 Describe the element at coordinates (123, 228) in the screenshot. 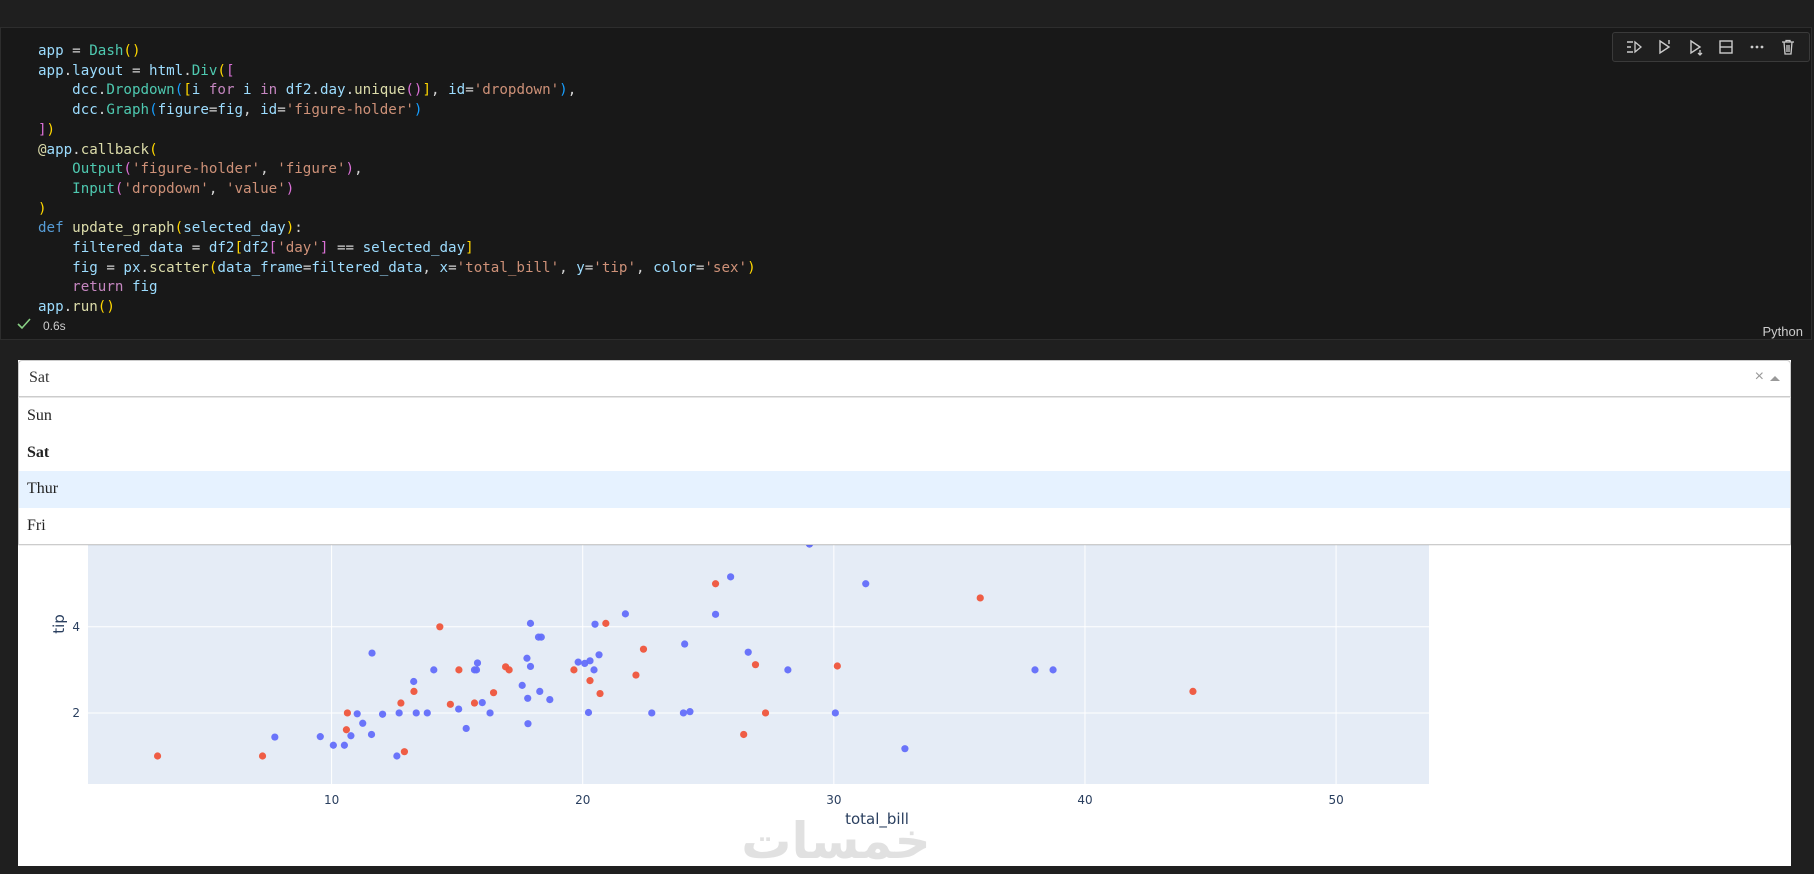

I see `code-token: update_graph` at that location.